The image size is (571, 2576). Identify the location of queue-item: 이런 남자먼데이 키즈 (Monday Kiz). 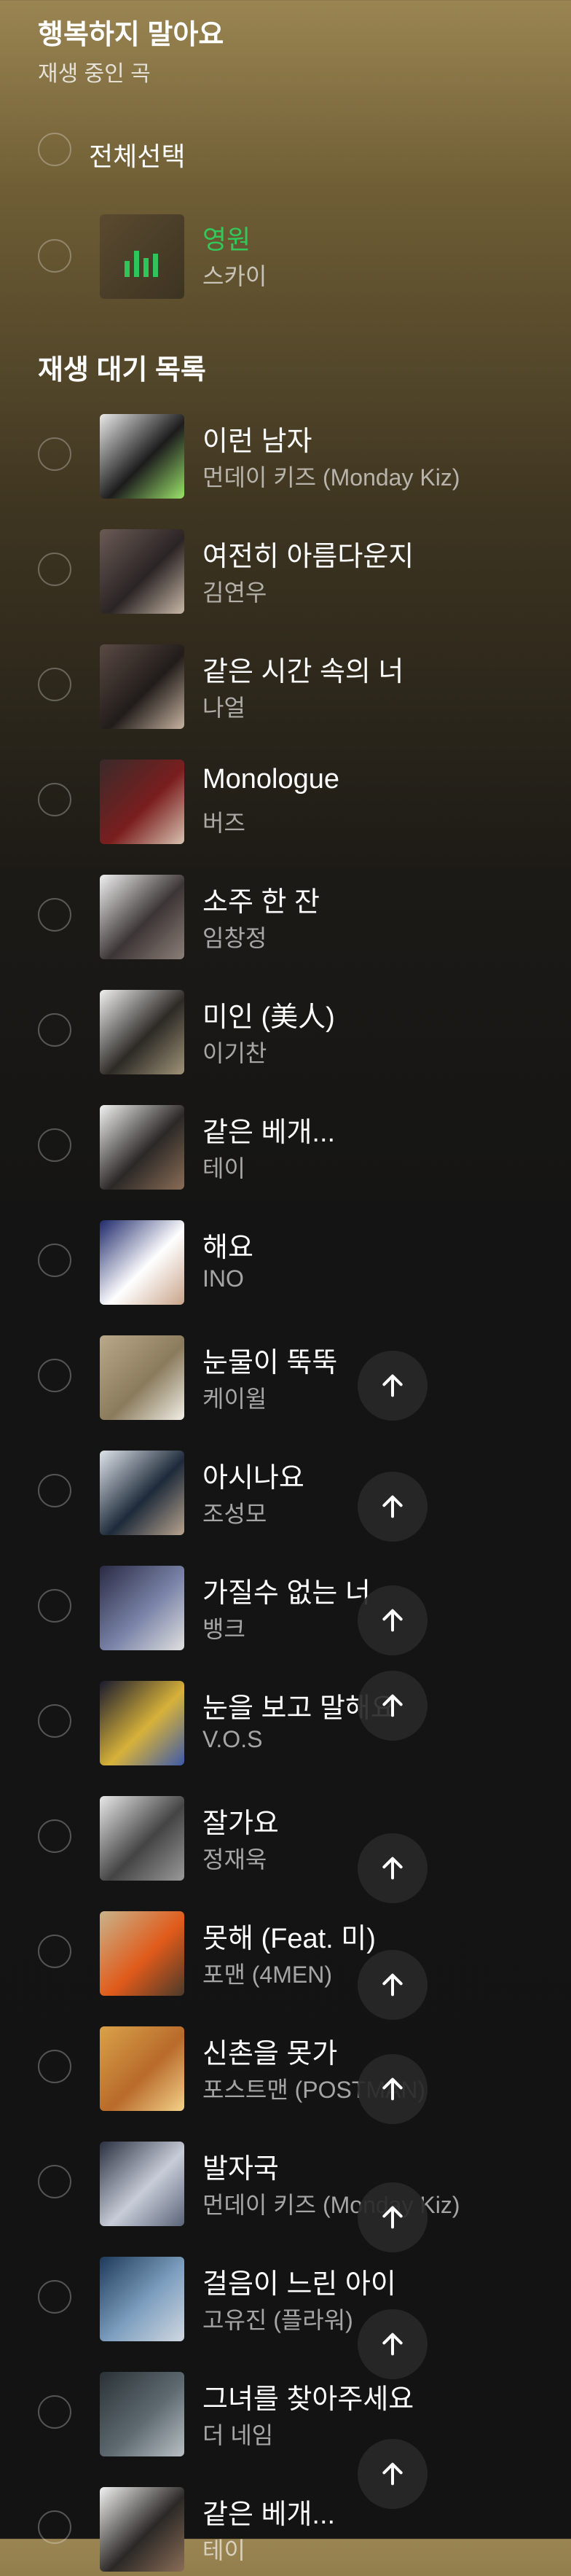
(285, 456).